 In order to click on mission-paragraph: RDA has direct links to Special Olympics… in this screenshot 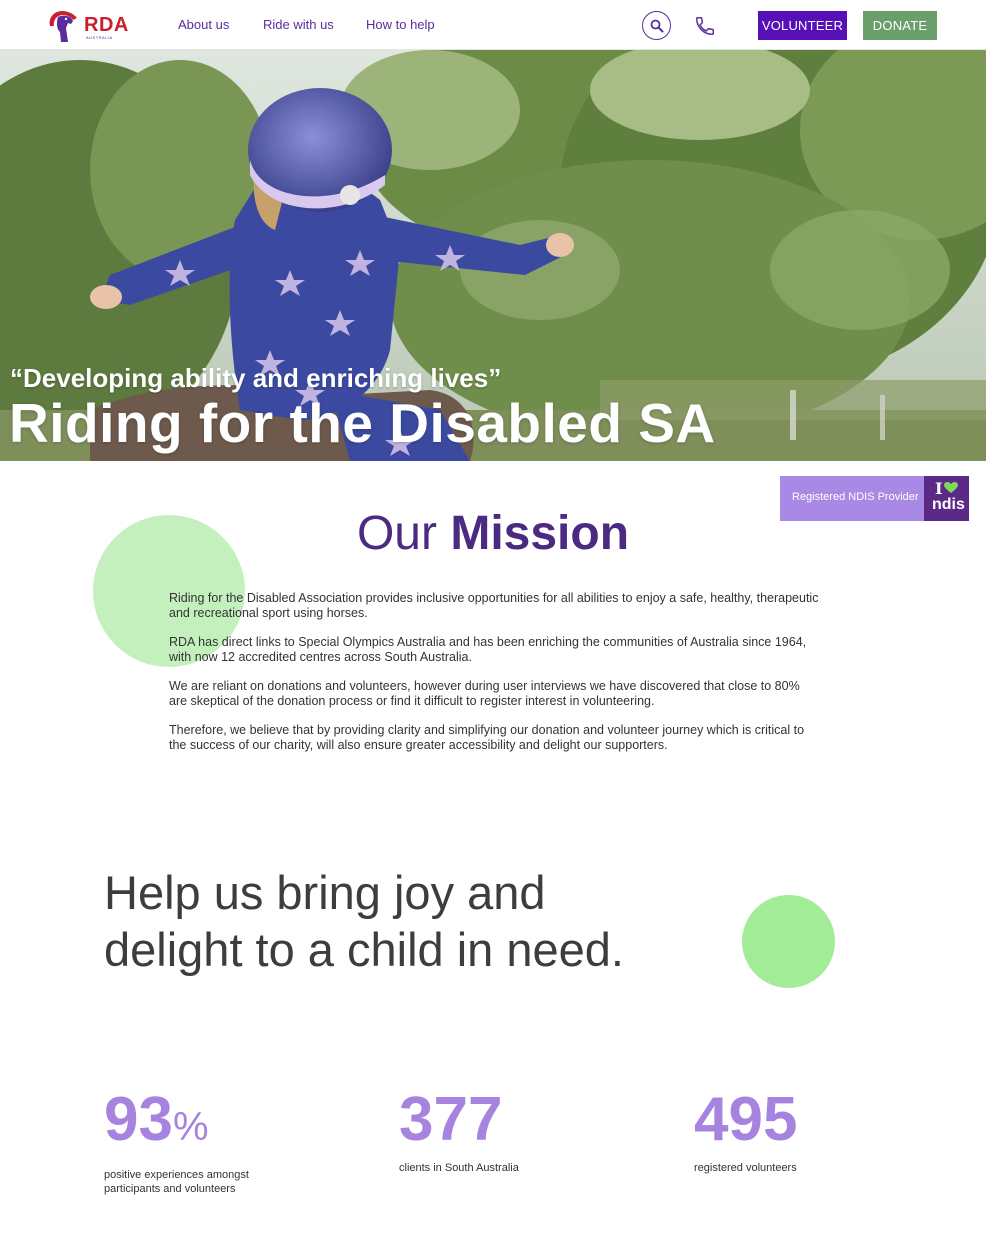, I will do `click(488, 649)`.